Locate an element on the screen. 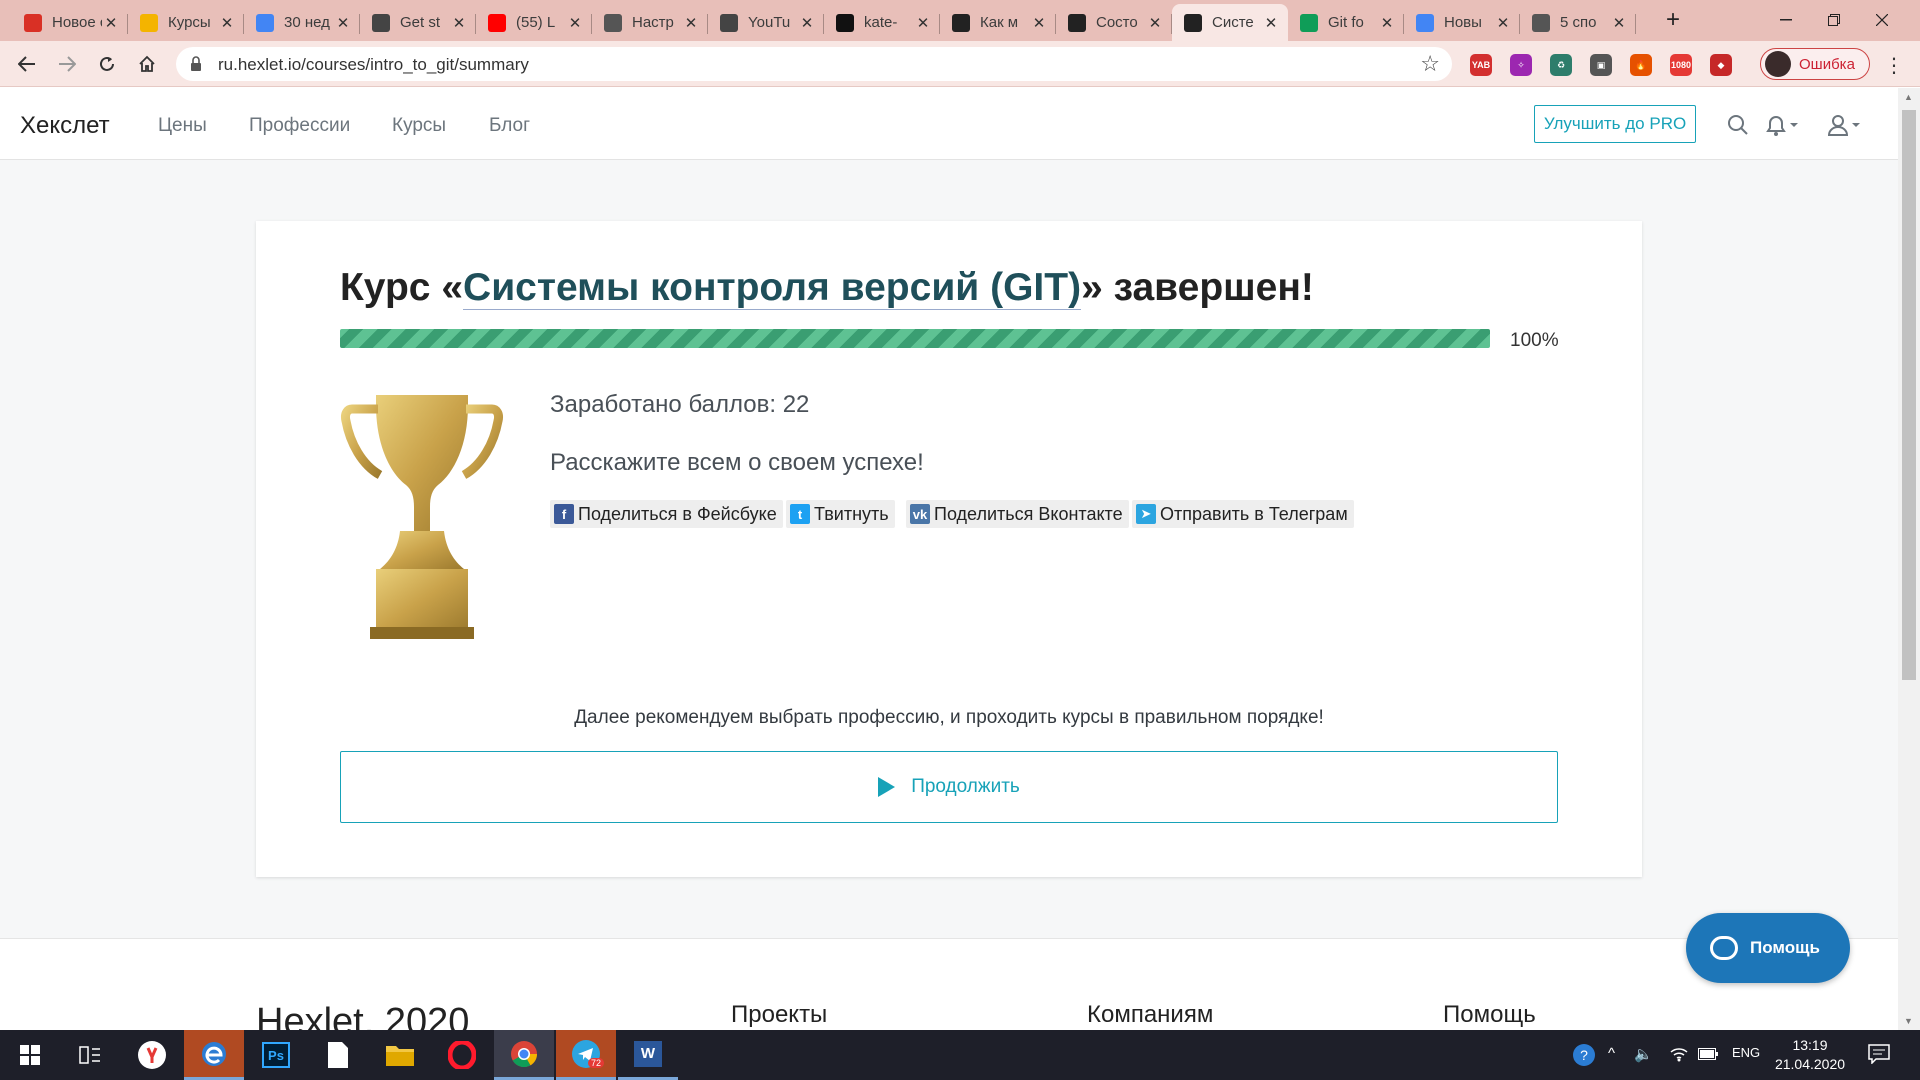 Image resolution: width=1920 pixels, height=1080 pixels. notifications-bell-icon is located at coordinates (1782, 125).